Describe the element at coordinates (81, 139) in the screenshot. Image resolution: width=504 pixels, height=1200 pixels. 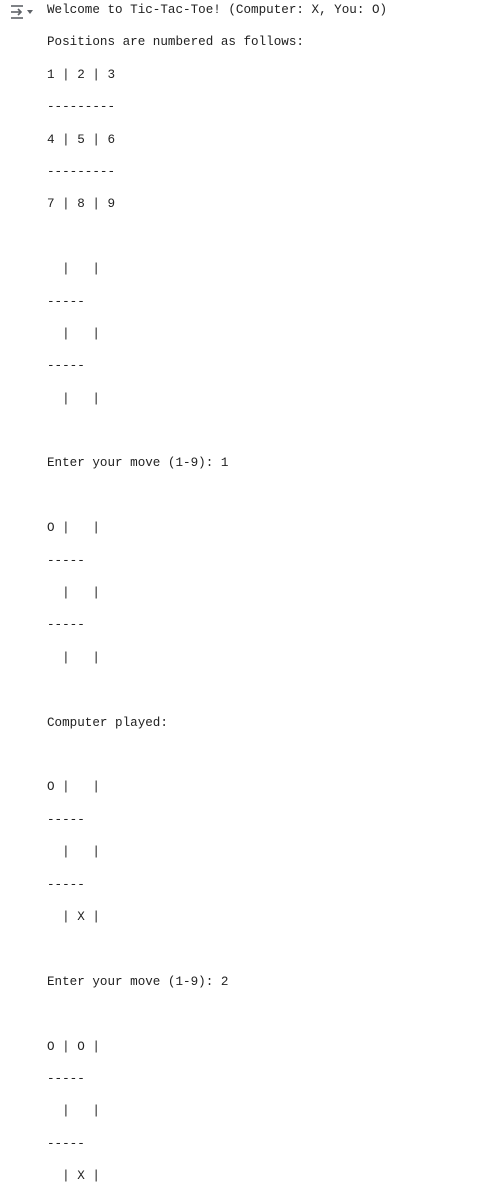
I see `output-line: 4 | 5 | 6` at that location.